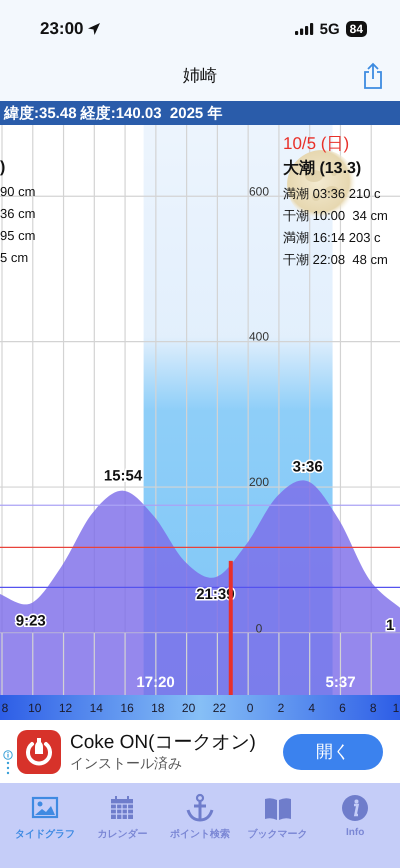  What do you see at coordinates (199, 808) in the screenshot?
I see `anchor-icon` at bounding box center [199, 808].